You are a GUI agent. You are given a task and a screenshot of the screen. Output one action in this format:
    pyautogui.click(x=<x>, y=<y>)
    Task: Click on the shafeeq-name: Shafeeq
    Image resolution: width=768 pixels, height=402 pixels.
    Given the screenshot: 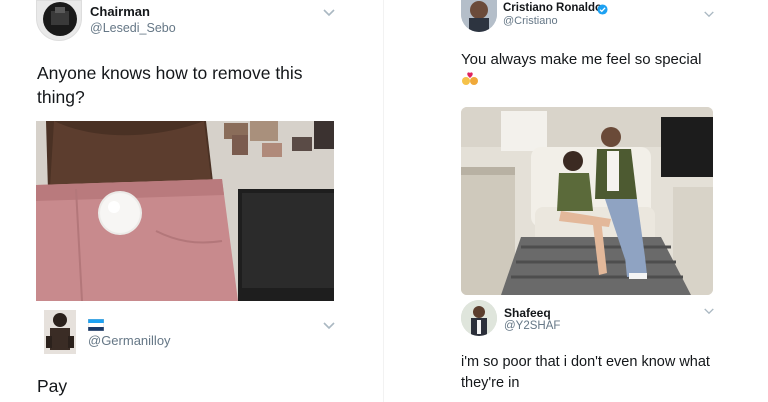 What is the action you would take?
    pyautogui.click(x=527, y=313)
    